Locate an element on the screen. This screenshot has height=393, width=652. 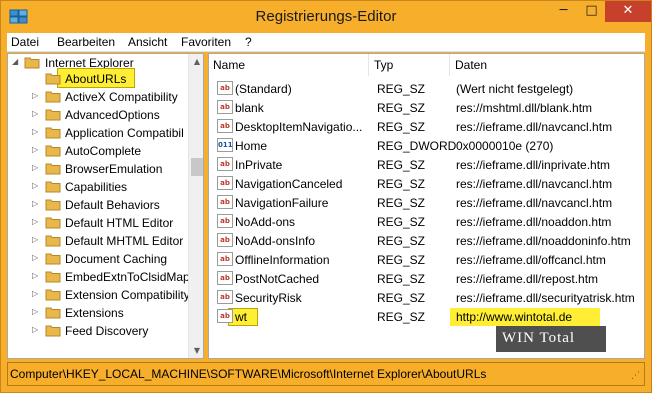
value-name: OfflineInformation is located at coordinates (282, 260).